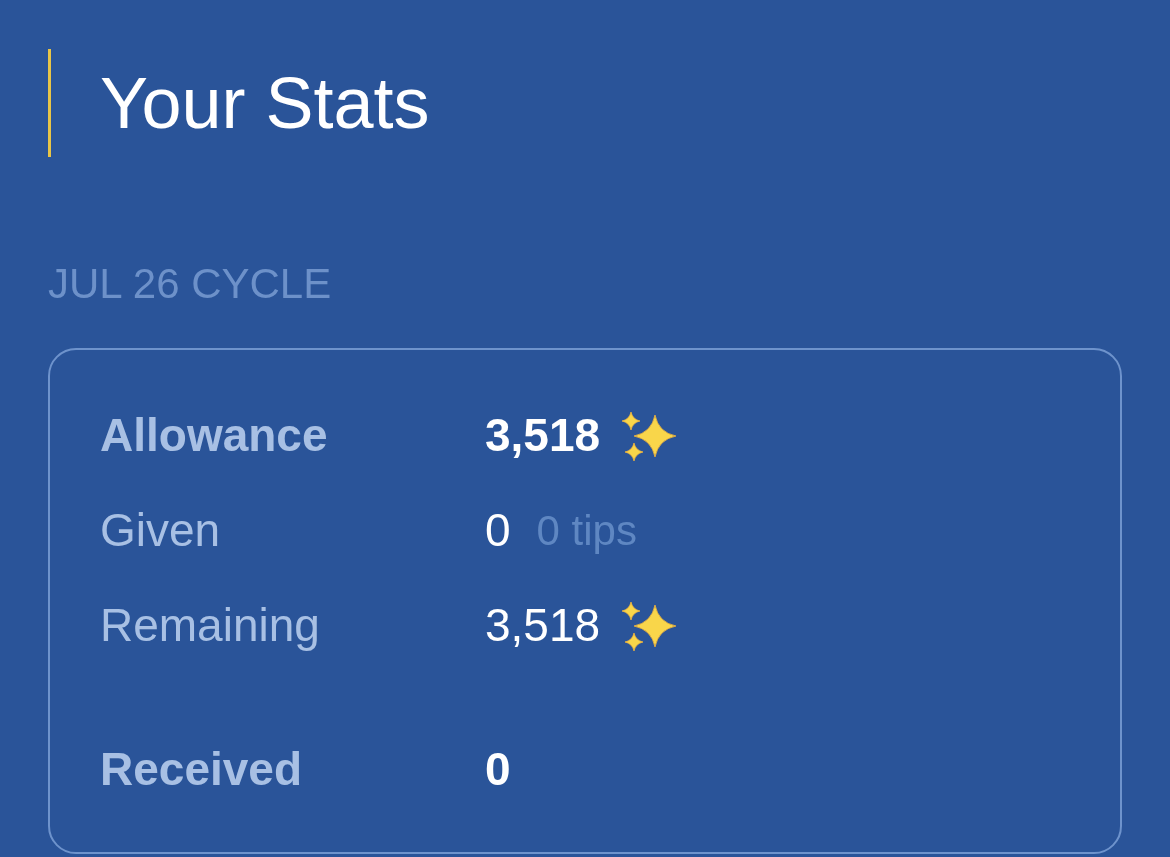 The height and width of the screenshot is (857, 1170). What do you see at coordinates (201, 769) in the screenshot?
I see `stat-label: Received` at bounding box center [201, 769].